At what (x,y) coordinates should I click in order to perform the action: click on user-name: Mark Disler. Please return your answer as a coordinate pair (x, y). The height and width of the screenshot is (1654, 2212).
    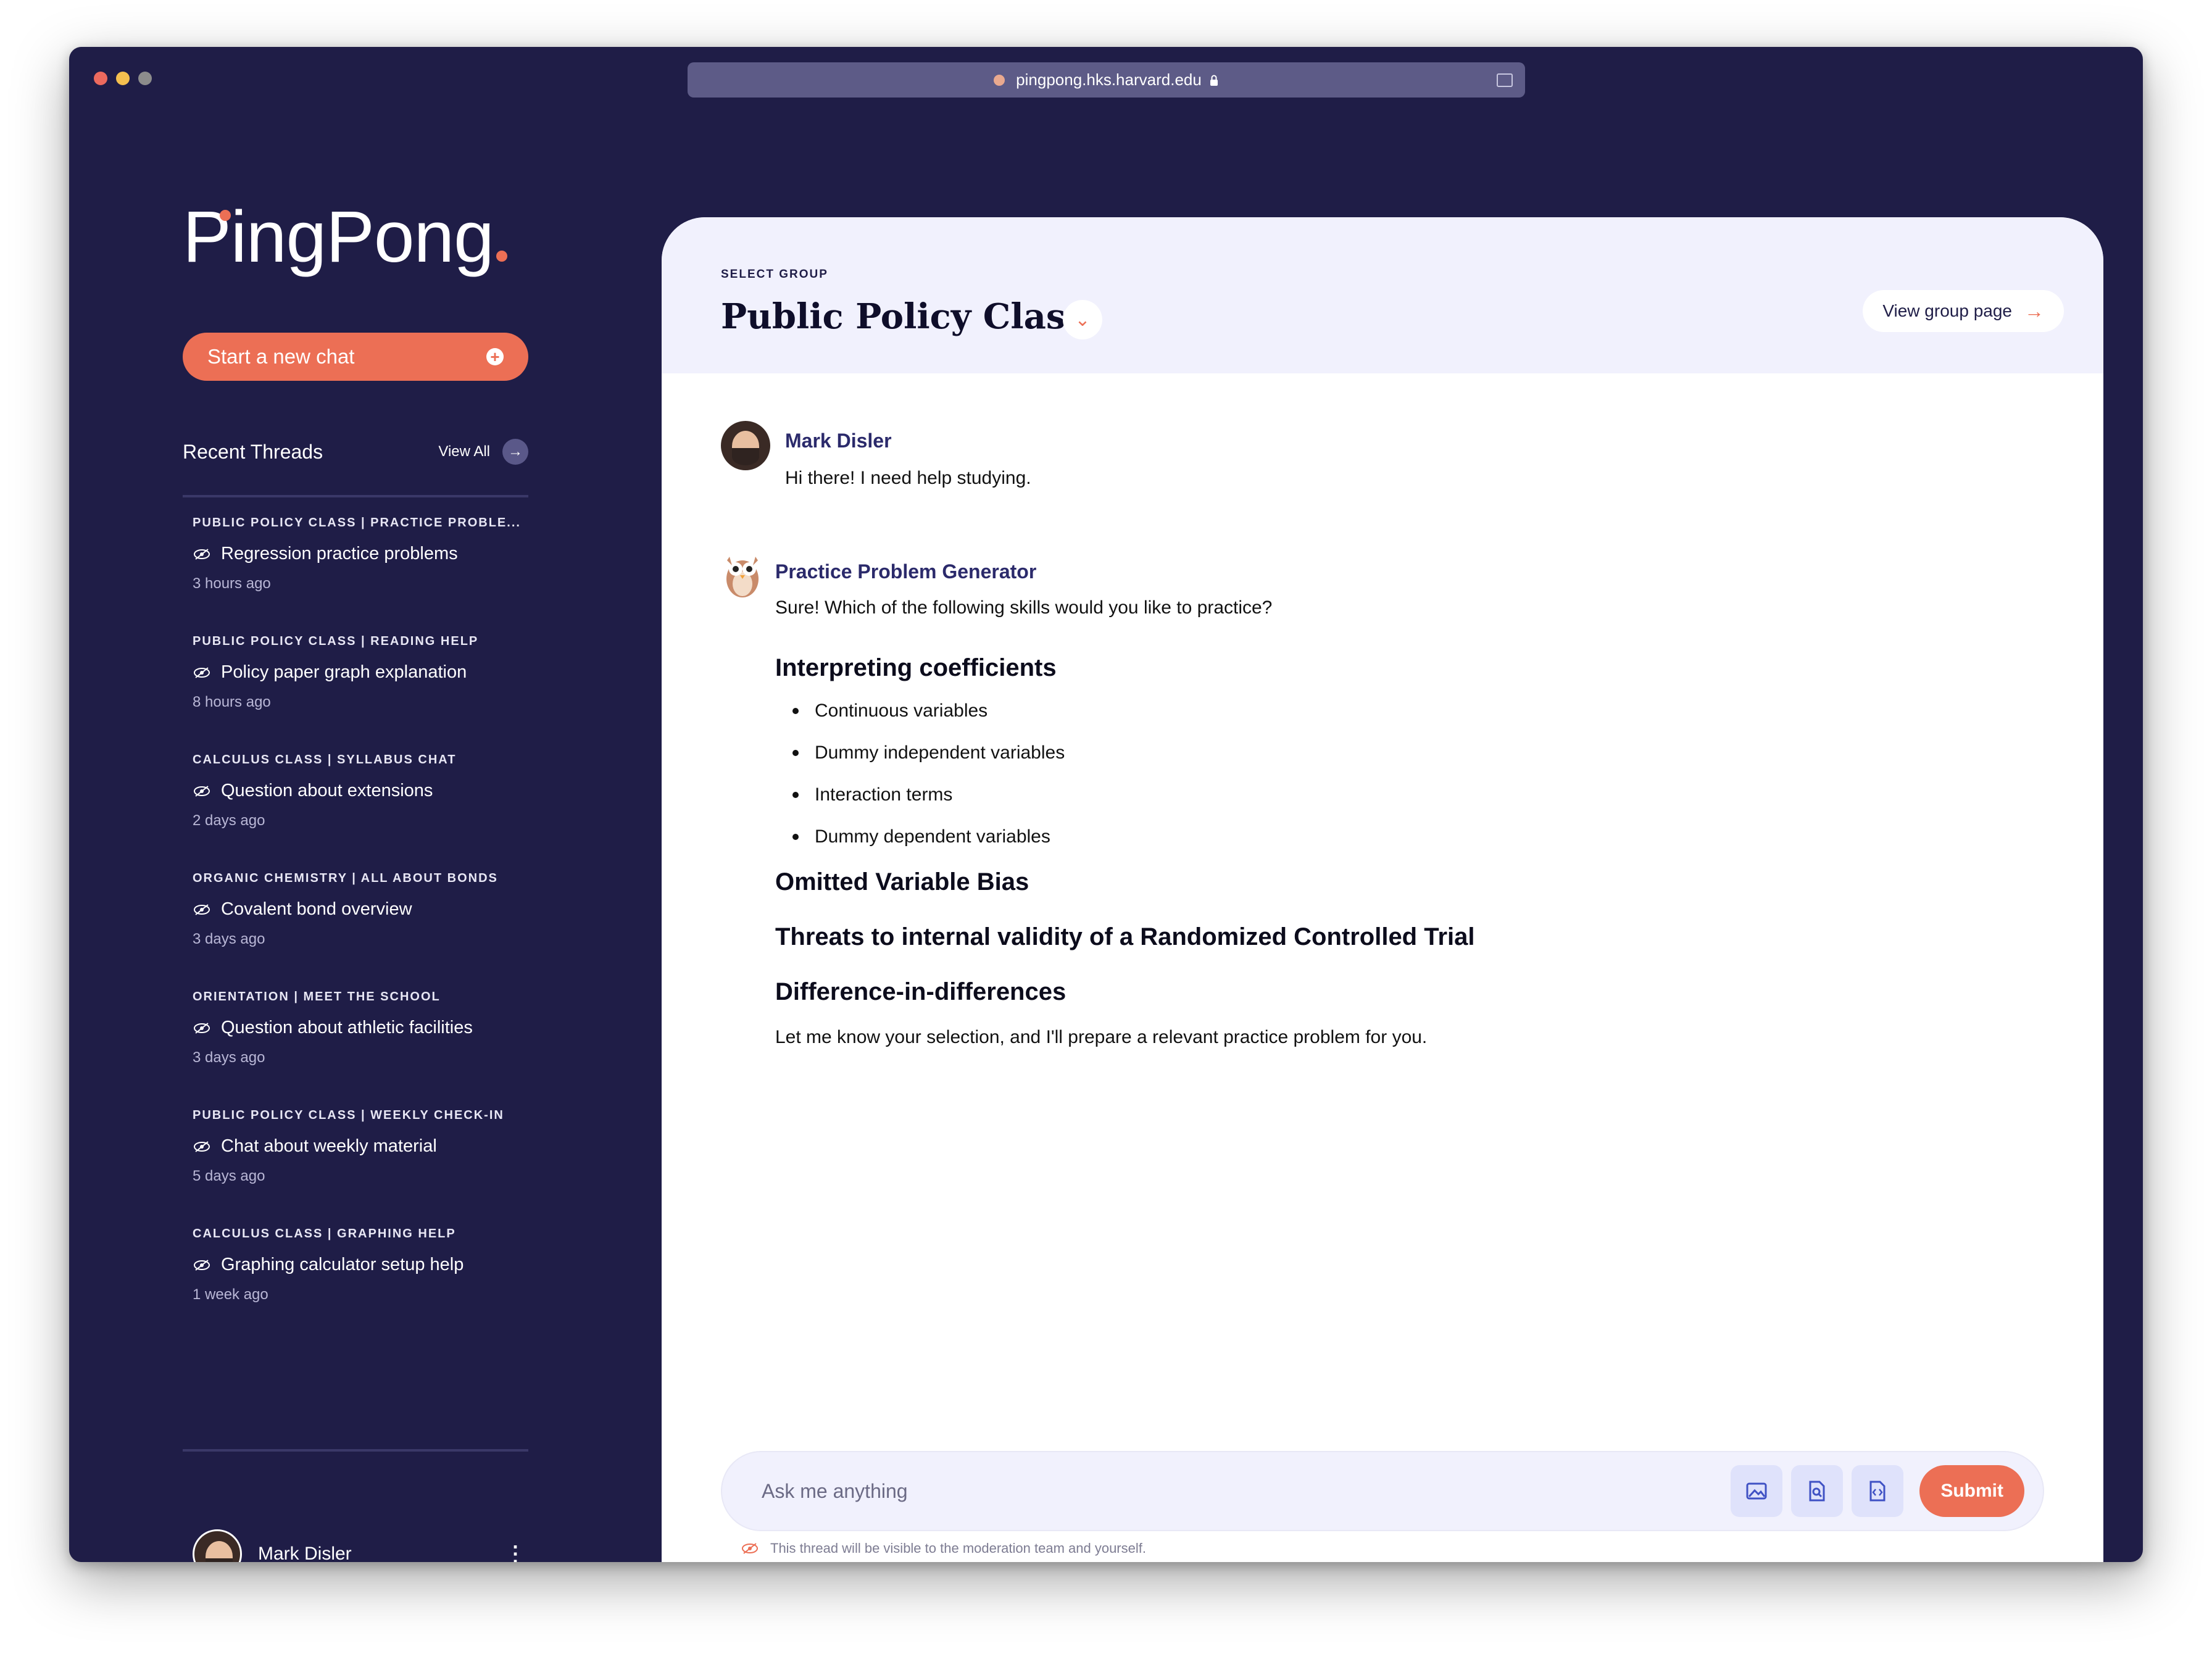
    Looking at the image, I should click on (305, 1553).